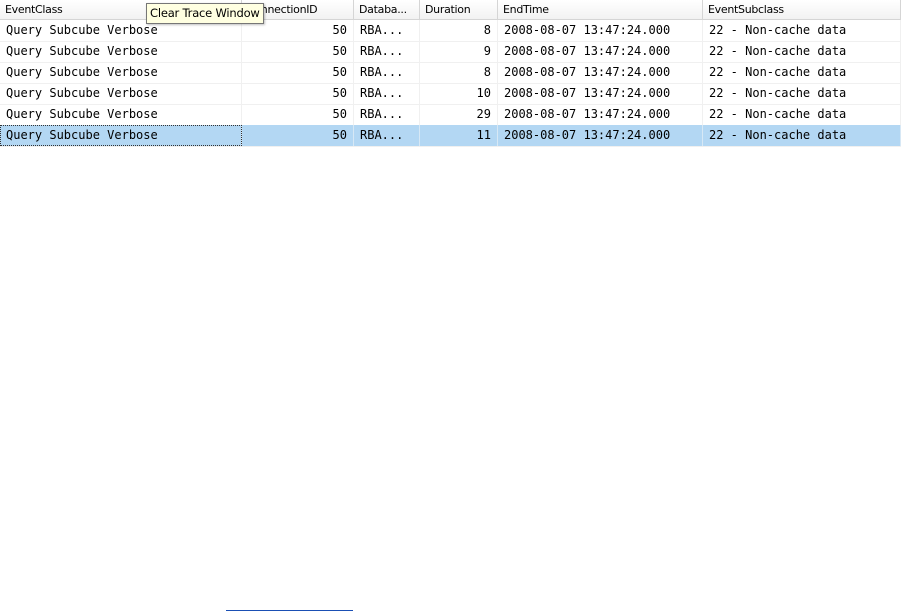  What do you see at coordinates (459, 93) in the screenshot?
I see `cell-duration: 10` at bounding box center [459, 93].